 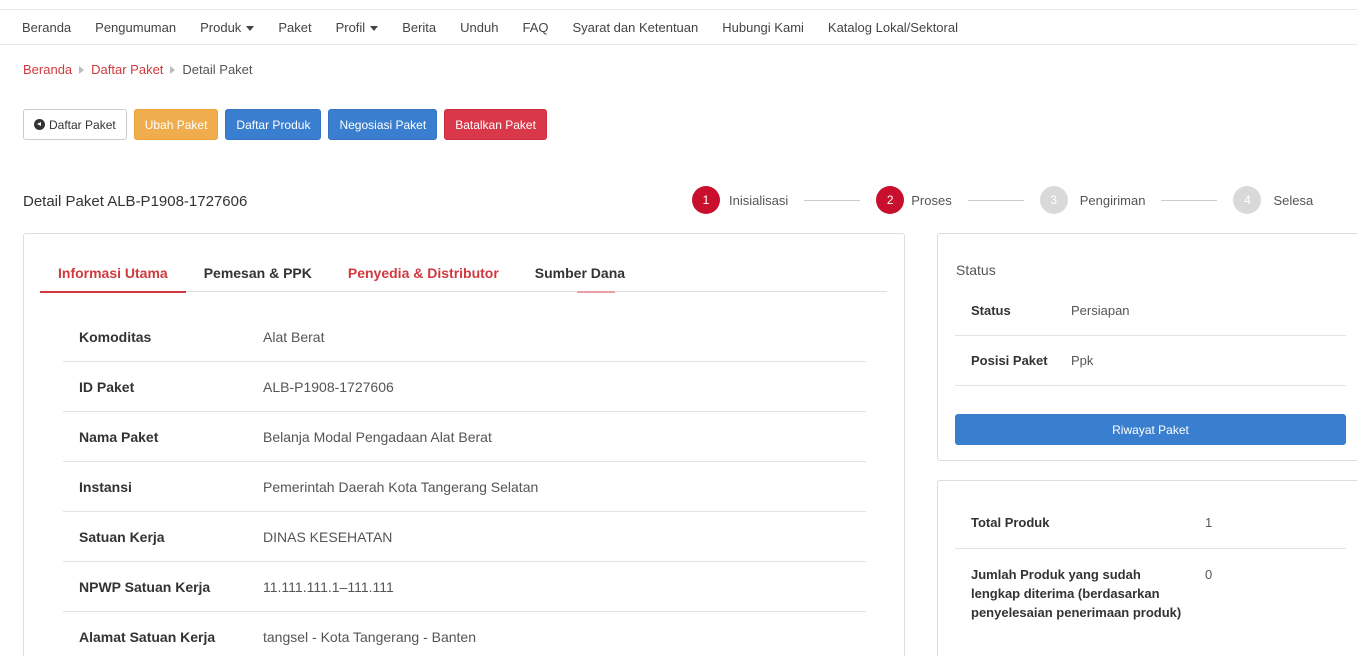 I want to click on step-pengiriman: 3 Pengiriman, so click(x=1092, y=200).